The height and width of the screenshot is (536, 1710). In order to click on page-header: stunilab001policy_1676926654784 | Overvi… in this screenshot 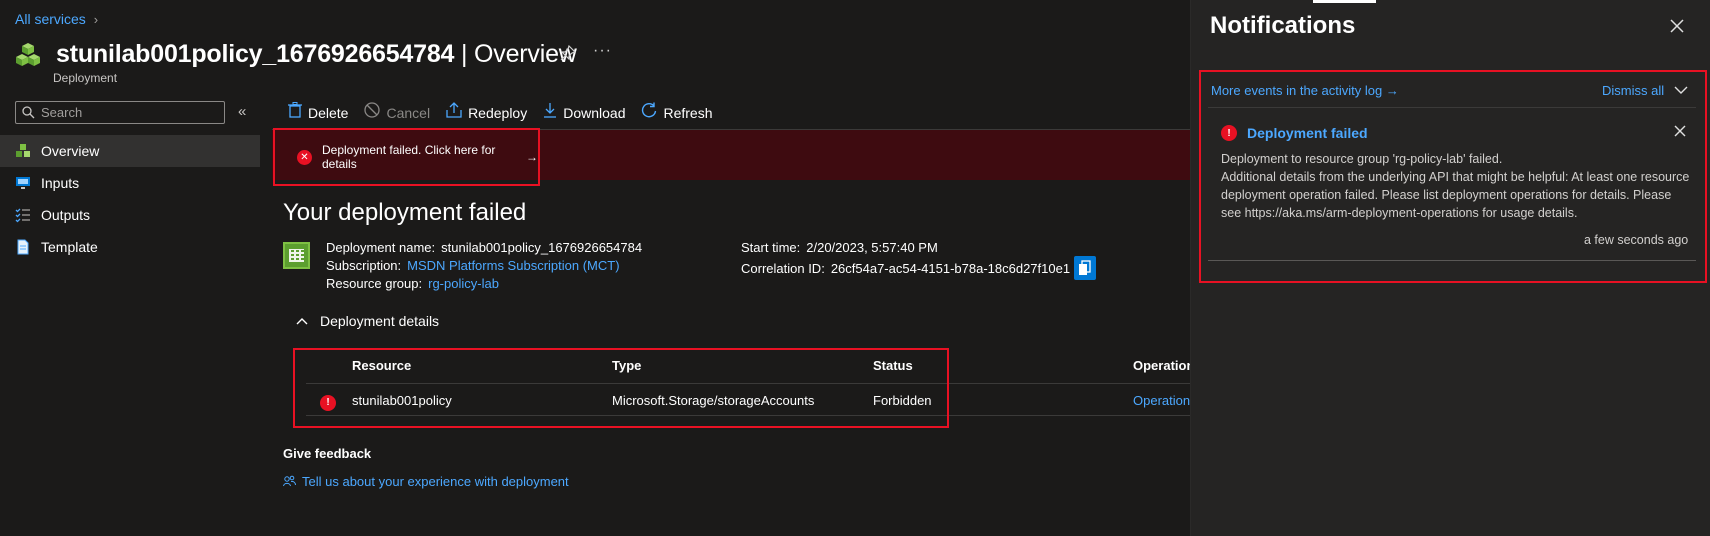, I will do `click(295, 54)`.